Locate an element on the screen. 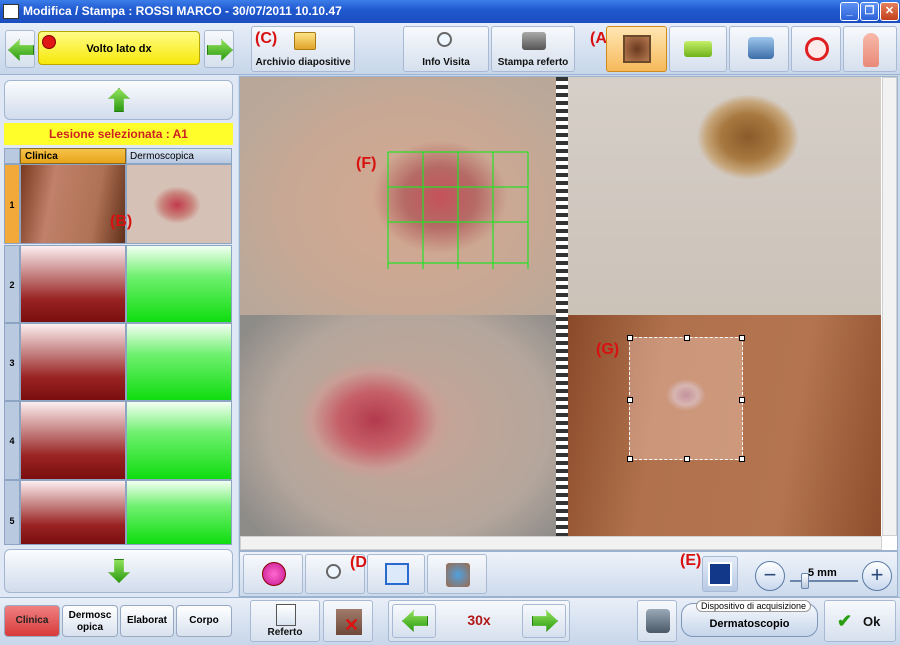 The width and height of the screenshot is (900, 645). scroll-down-button is located at coordinates (118, 571).